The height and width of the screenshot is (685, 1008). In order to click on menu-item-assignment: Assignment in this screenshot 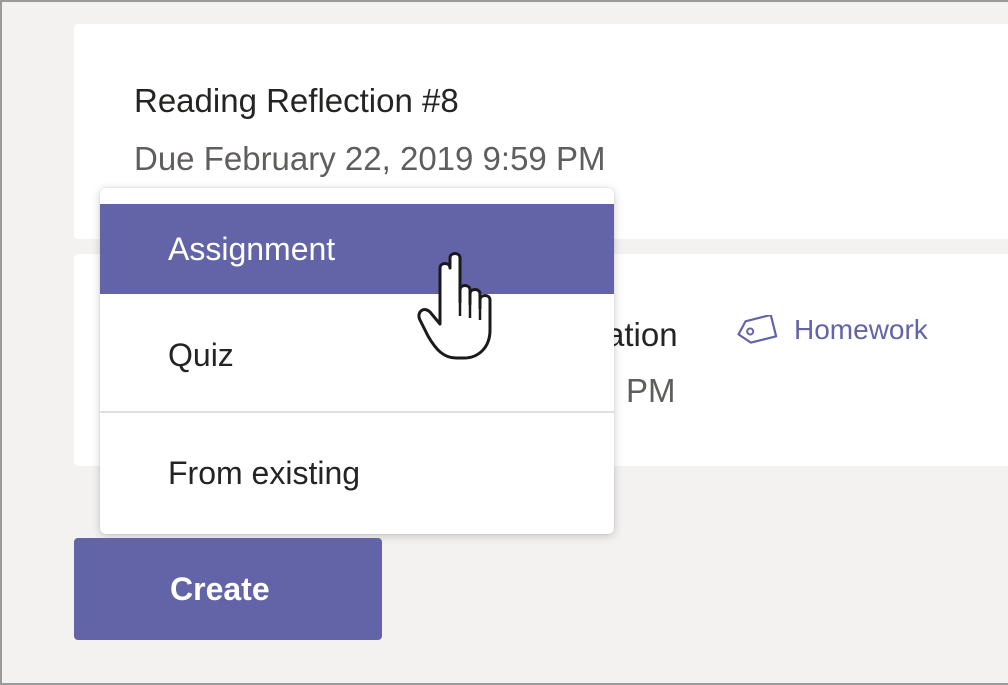, I will do `click(357, 249)`.